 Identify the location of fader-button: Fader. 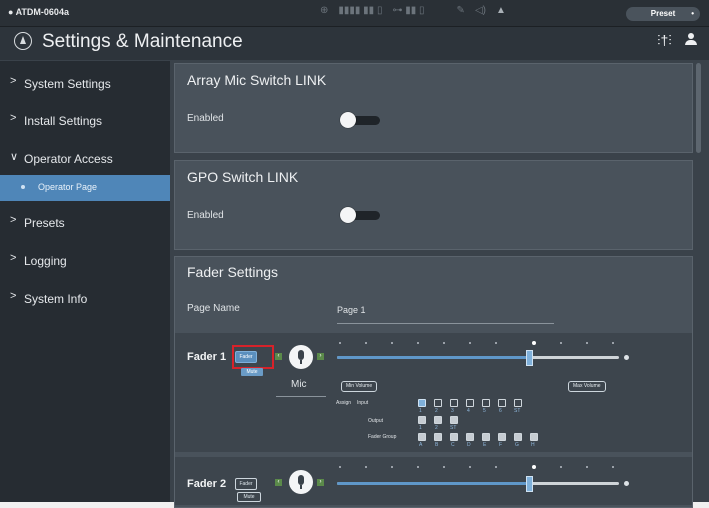
(246, 484).